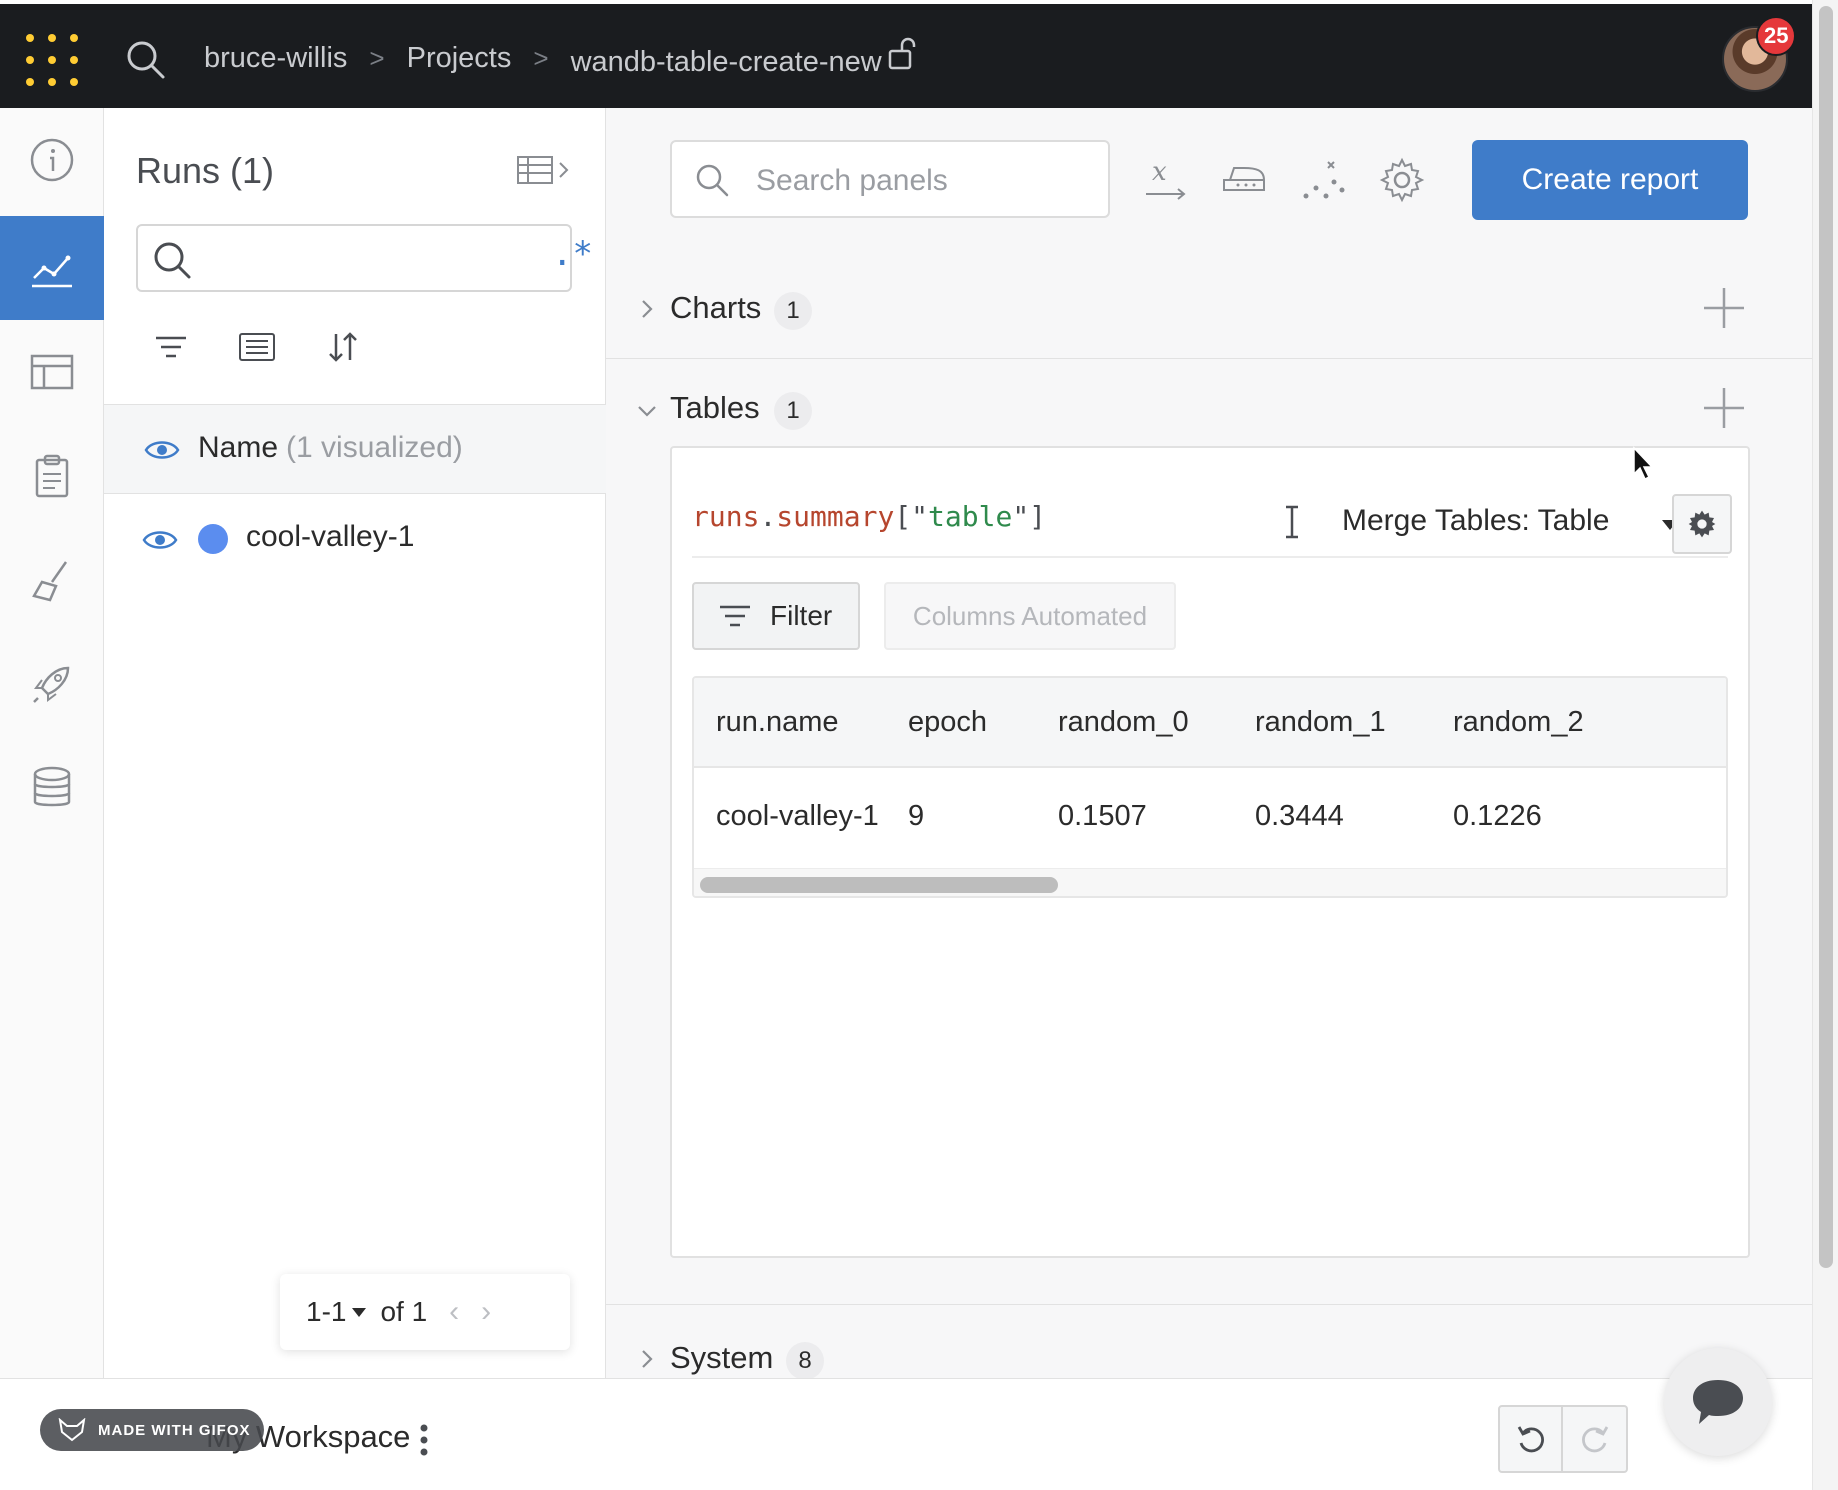 The width and height of the screenshot is (1838, 1490). I want to click on table-cell: 9, so click(916, 816).